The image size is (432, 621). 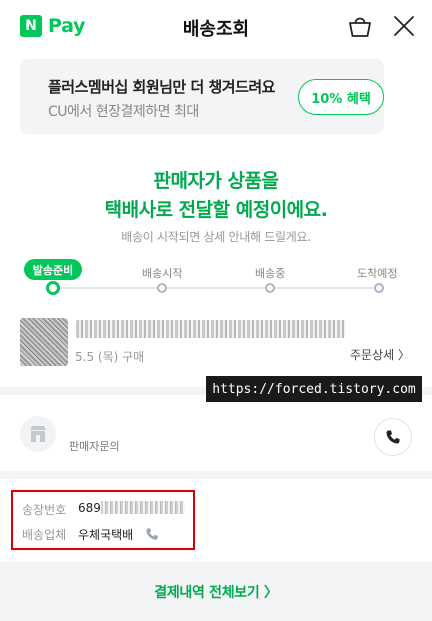 I want to click on delivery-info-box: 송장번호 689 배송업체 우체국택배, so click(x=103, y=520).